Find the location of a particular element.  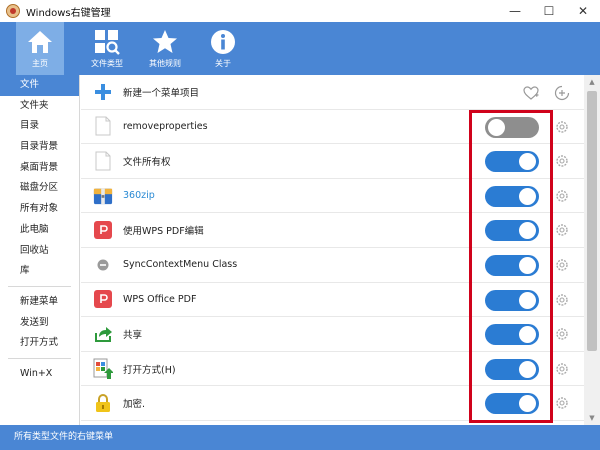

vertical-scrollbar: ▲ ▼ is located at coordinates (592, 250).